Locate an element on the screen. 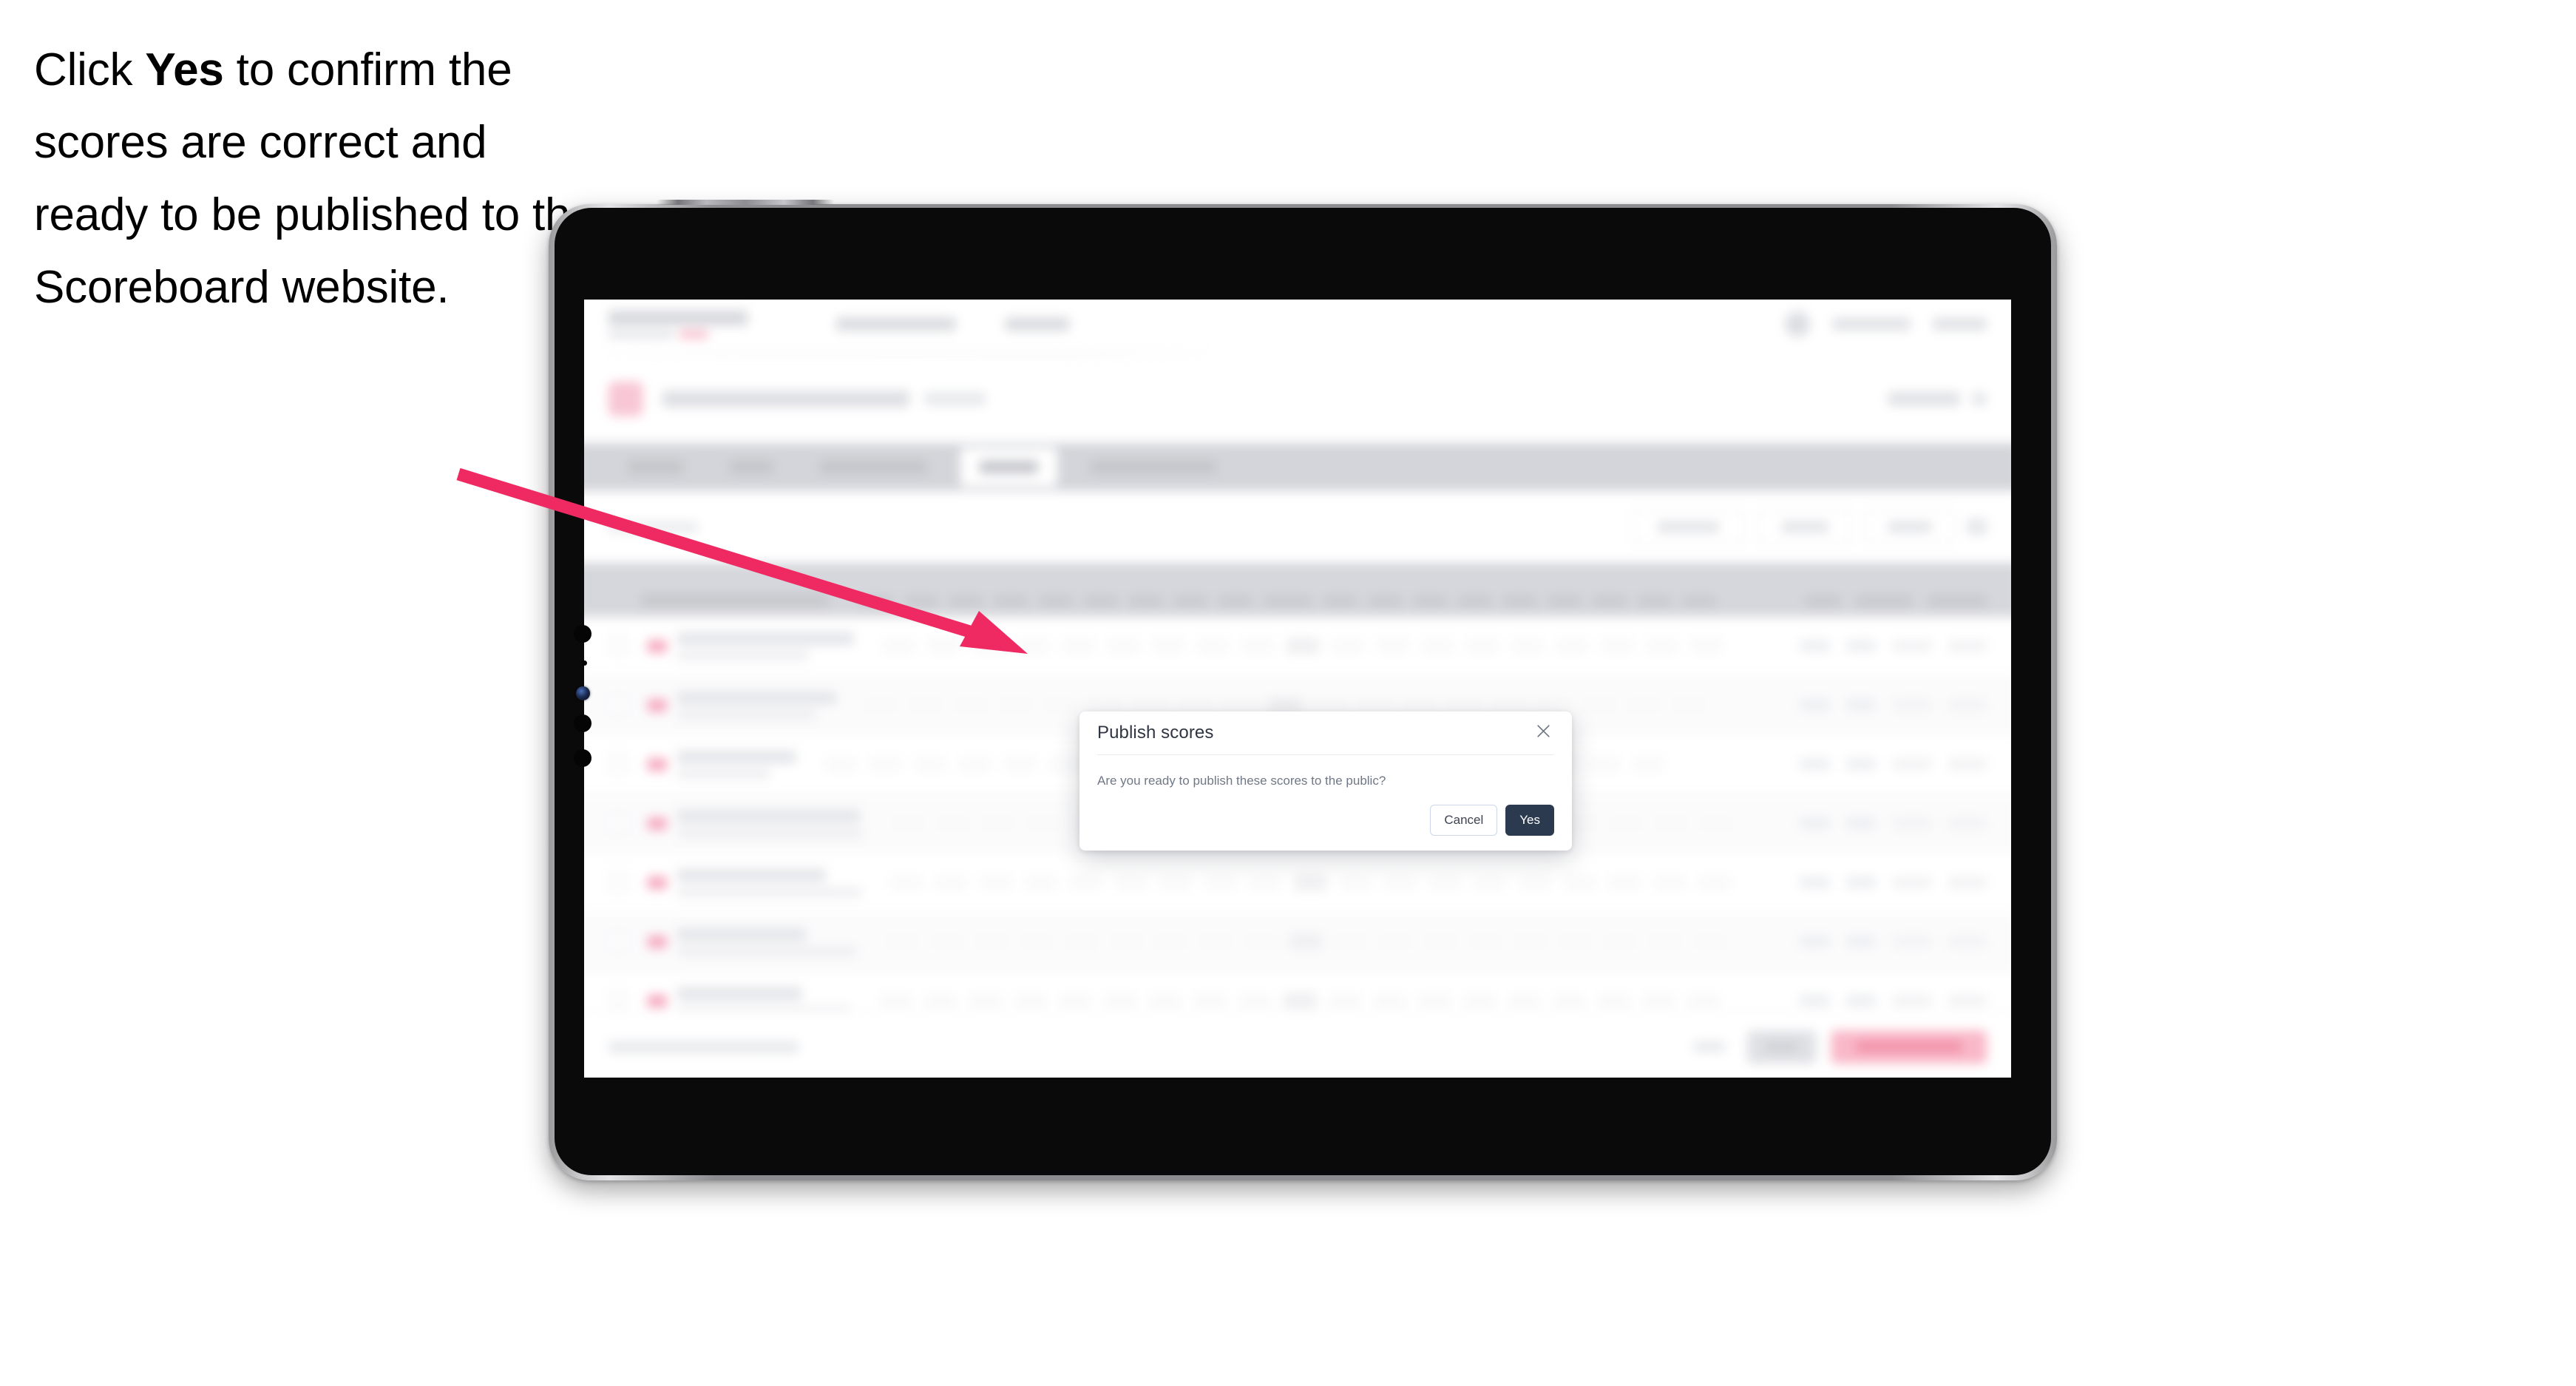 This screenshot has height=1386, width=2576. tablet-mic-icon is located at coordinates (583, 723).